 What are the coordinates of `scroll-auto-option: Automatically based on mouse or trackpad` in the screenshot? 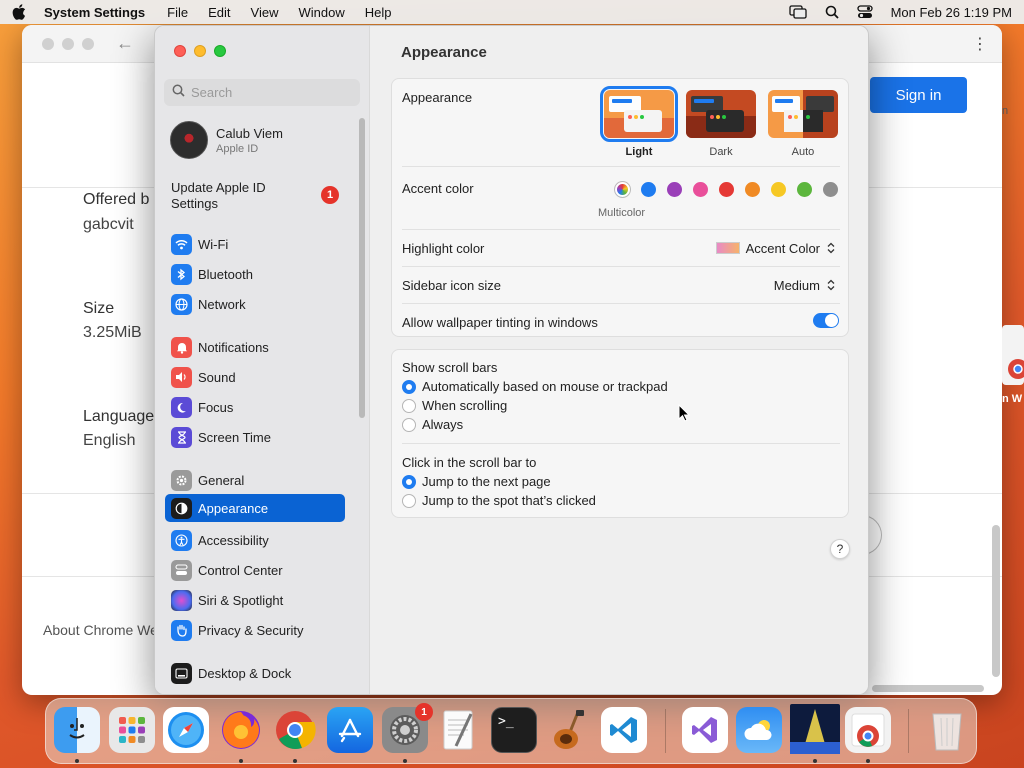 It's located at (535, 386).